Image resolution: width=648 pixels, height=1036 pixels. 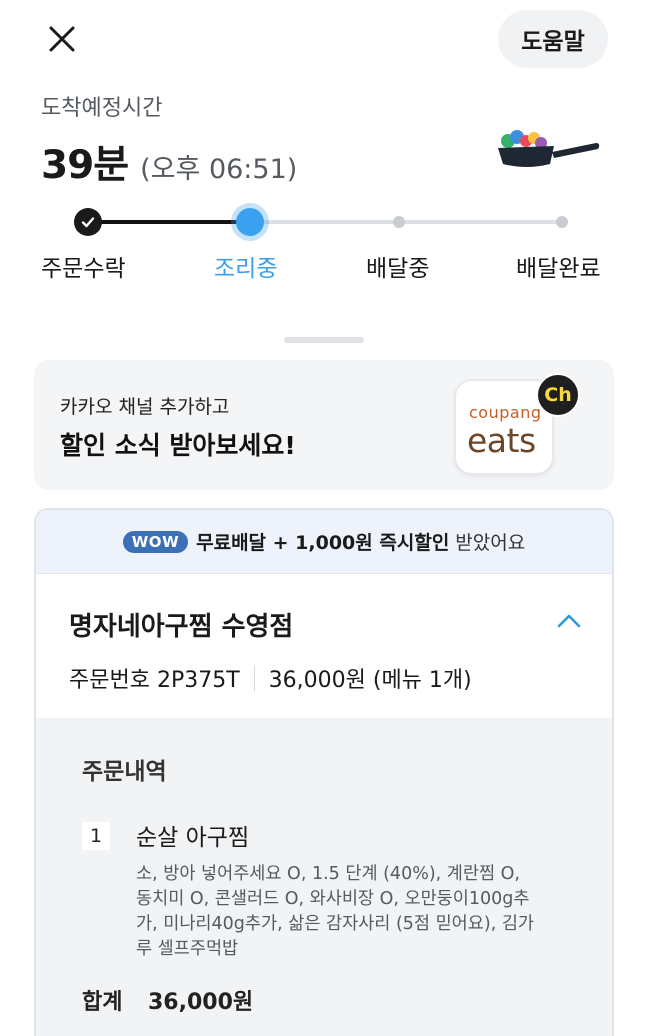 What do you see at coordinates (490, 543) in the screenshot?
I see `benefit-rest: 받았어요` at bounding box center [490, 543].